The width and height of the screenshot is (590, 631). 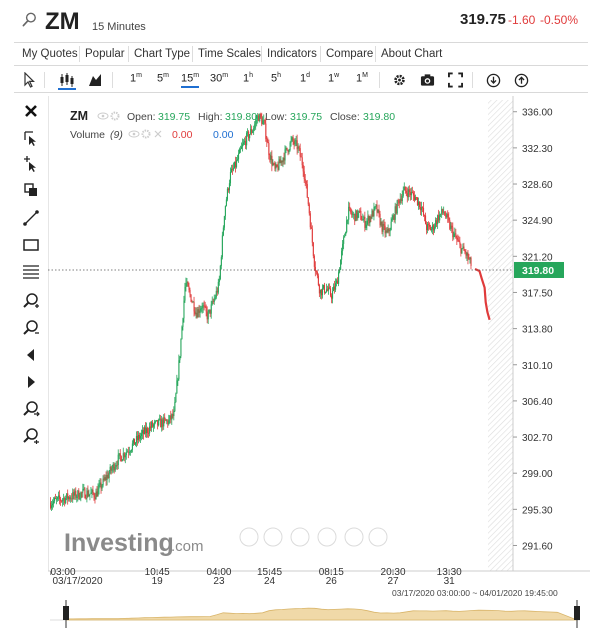 I want to click on timeframe-1m: 1m, so click(x=136, y=80).